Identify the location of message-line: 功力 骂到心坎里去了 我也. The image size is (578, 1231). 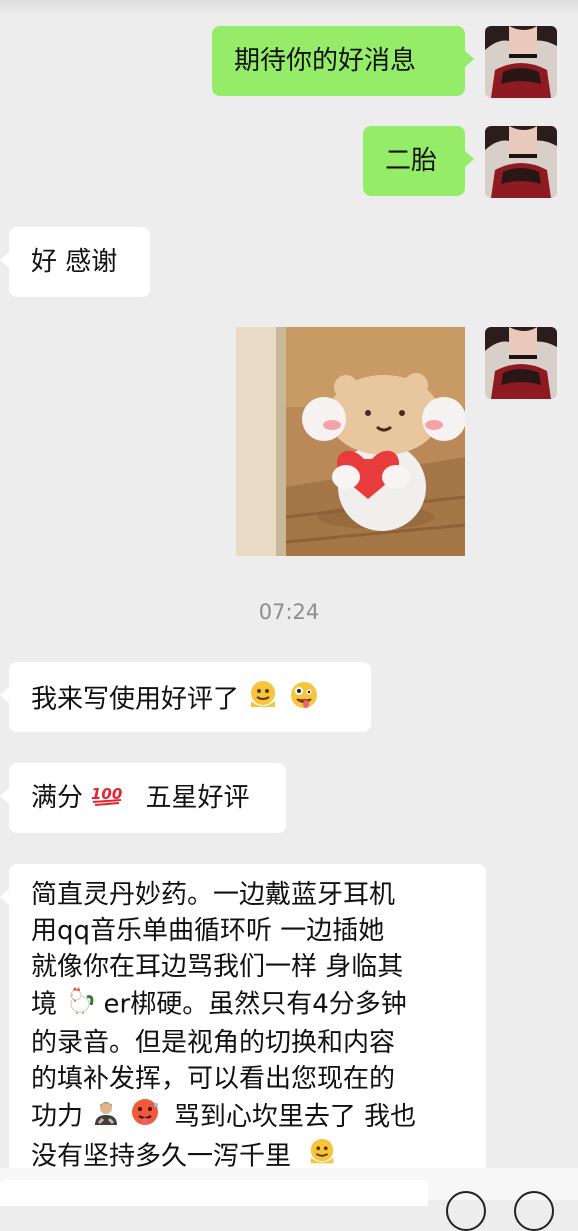
(247, 1117).